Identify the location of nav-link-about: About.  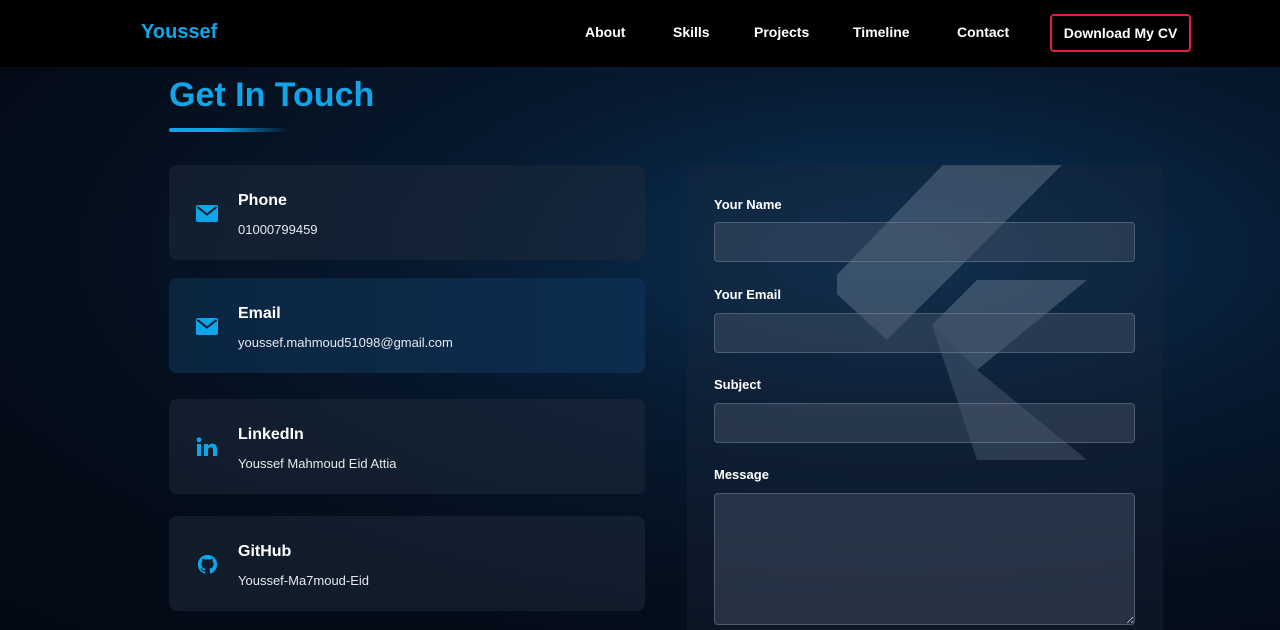
(605, 32).